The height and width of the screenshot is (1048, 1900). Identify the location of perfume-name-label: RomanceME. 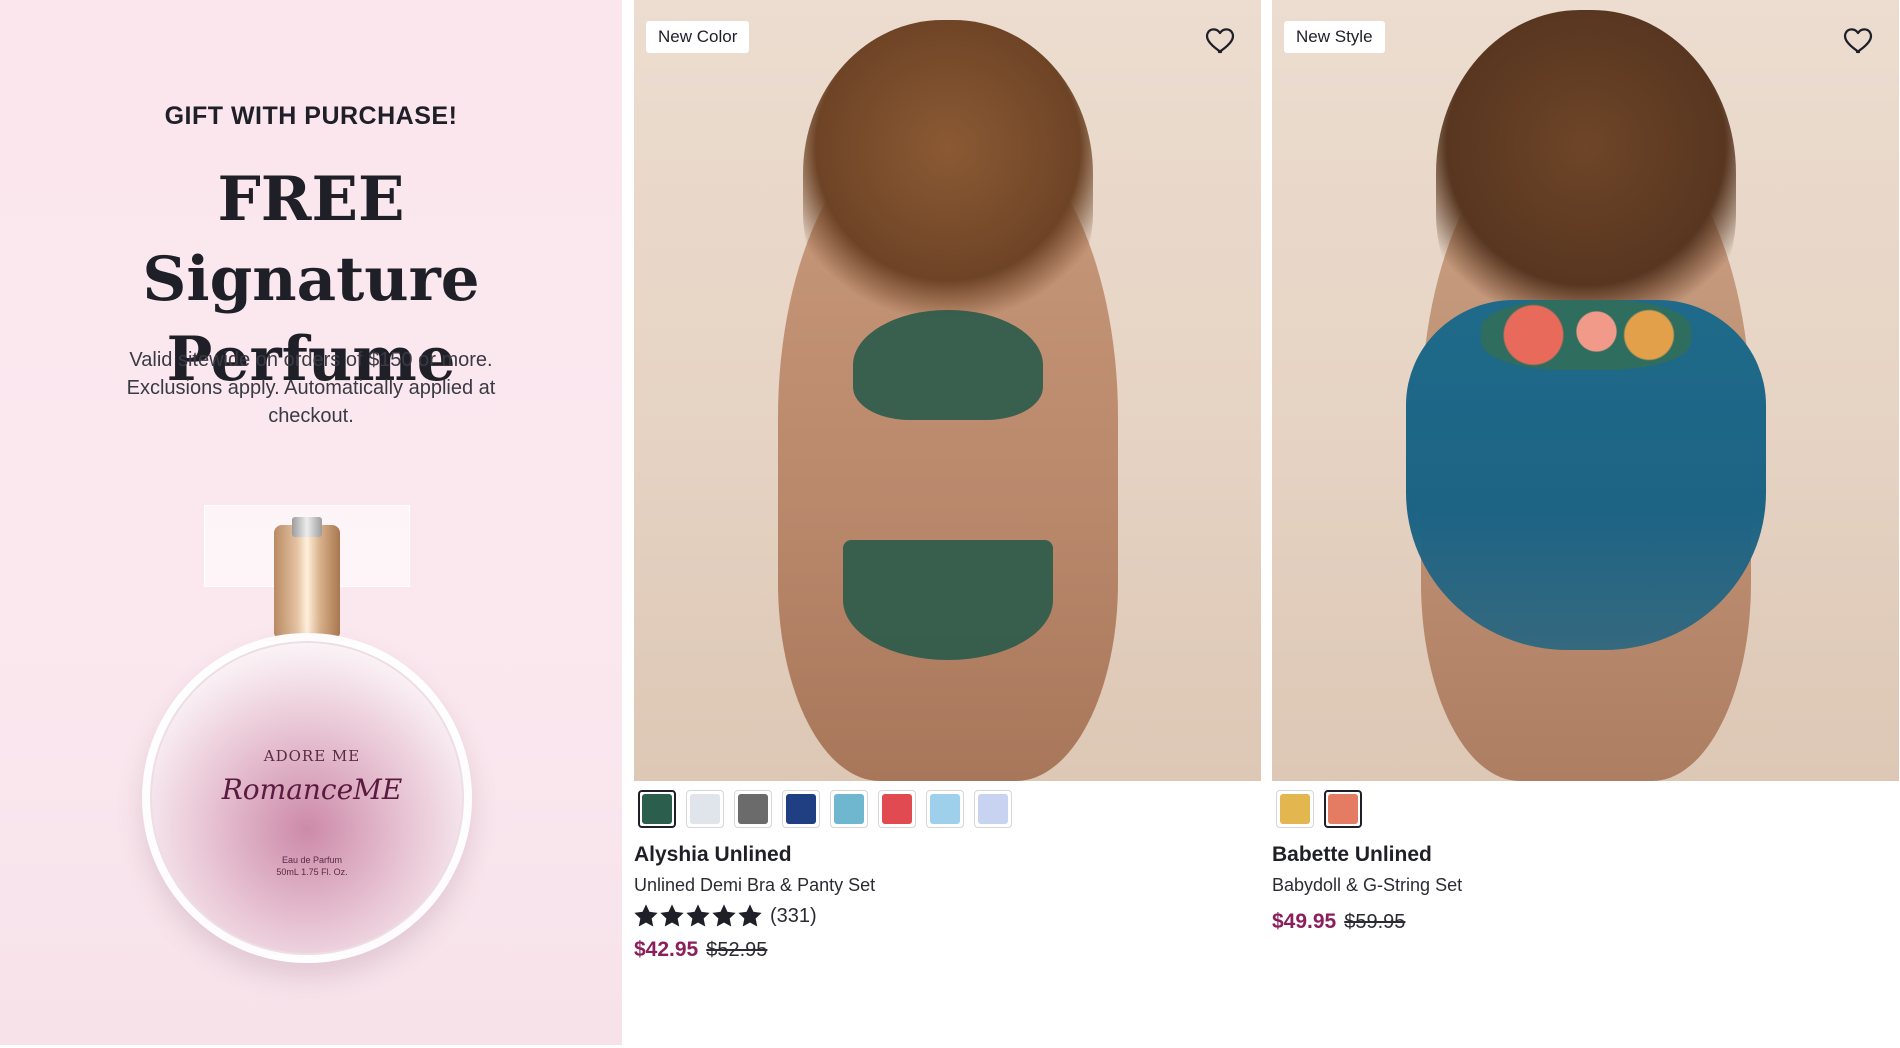
(312, 789).